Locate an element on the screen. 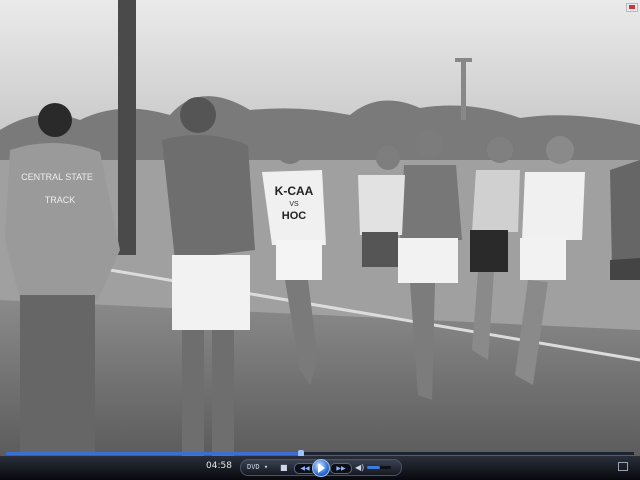 Image resolution: width=640 pixels, height=480 pixels. light-pole-head is located at coordinates (463, 60).